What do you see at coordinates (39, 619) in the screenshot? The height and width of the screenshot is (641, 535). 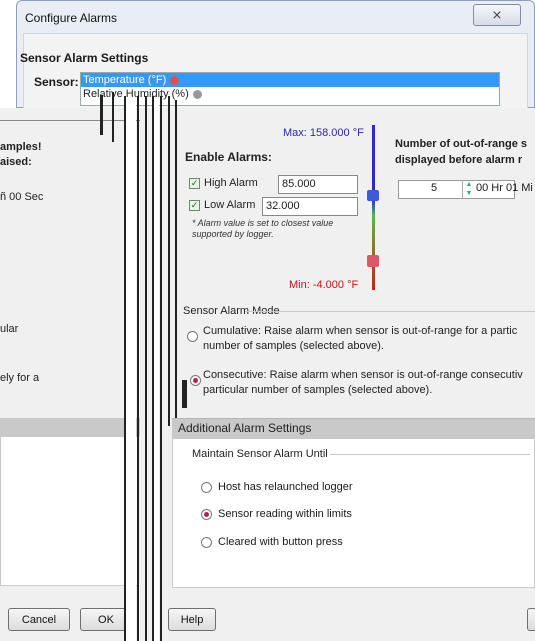 I see `cancel-button: Cancel` at bounding box center [39, 619].